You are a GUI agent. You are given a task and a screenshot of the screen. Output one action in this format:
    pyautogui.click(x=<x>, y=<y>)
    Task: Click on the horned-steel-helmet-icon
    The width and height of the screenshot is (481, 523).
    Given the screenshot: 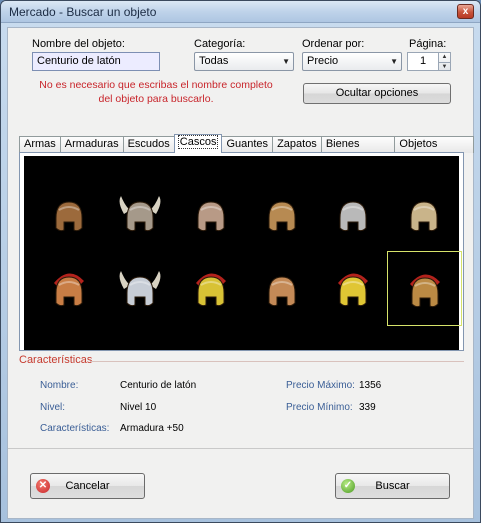 What is the action you would take?
    pyautogui.click(x=140, y=289)
    